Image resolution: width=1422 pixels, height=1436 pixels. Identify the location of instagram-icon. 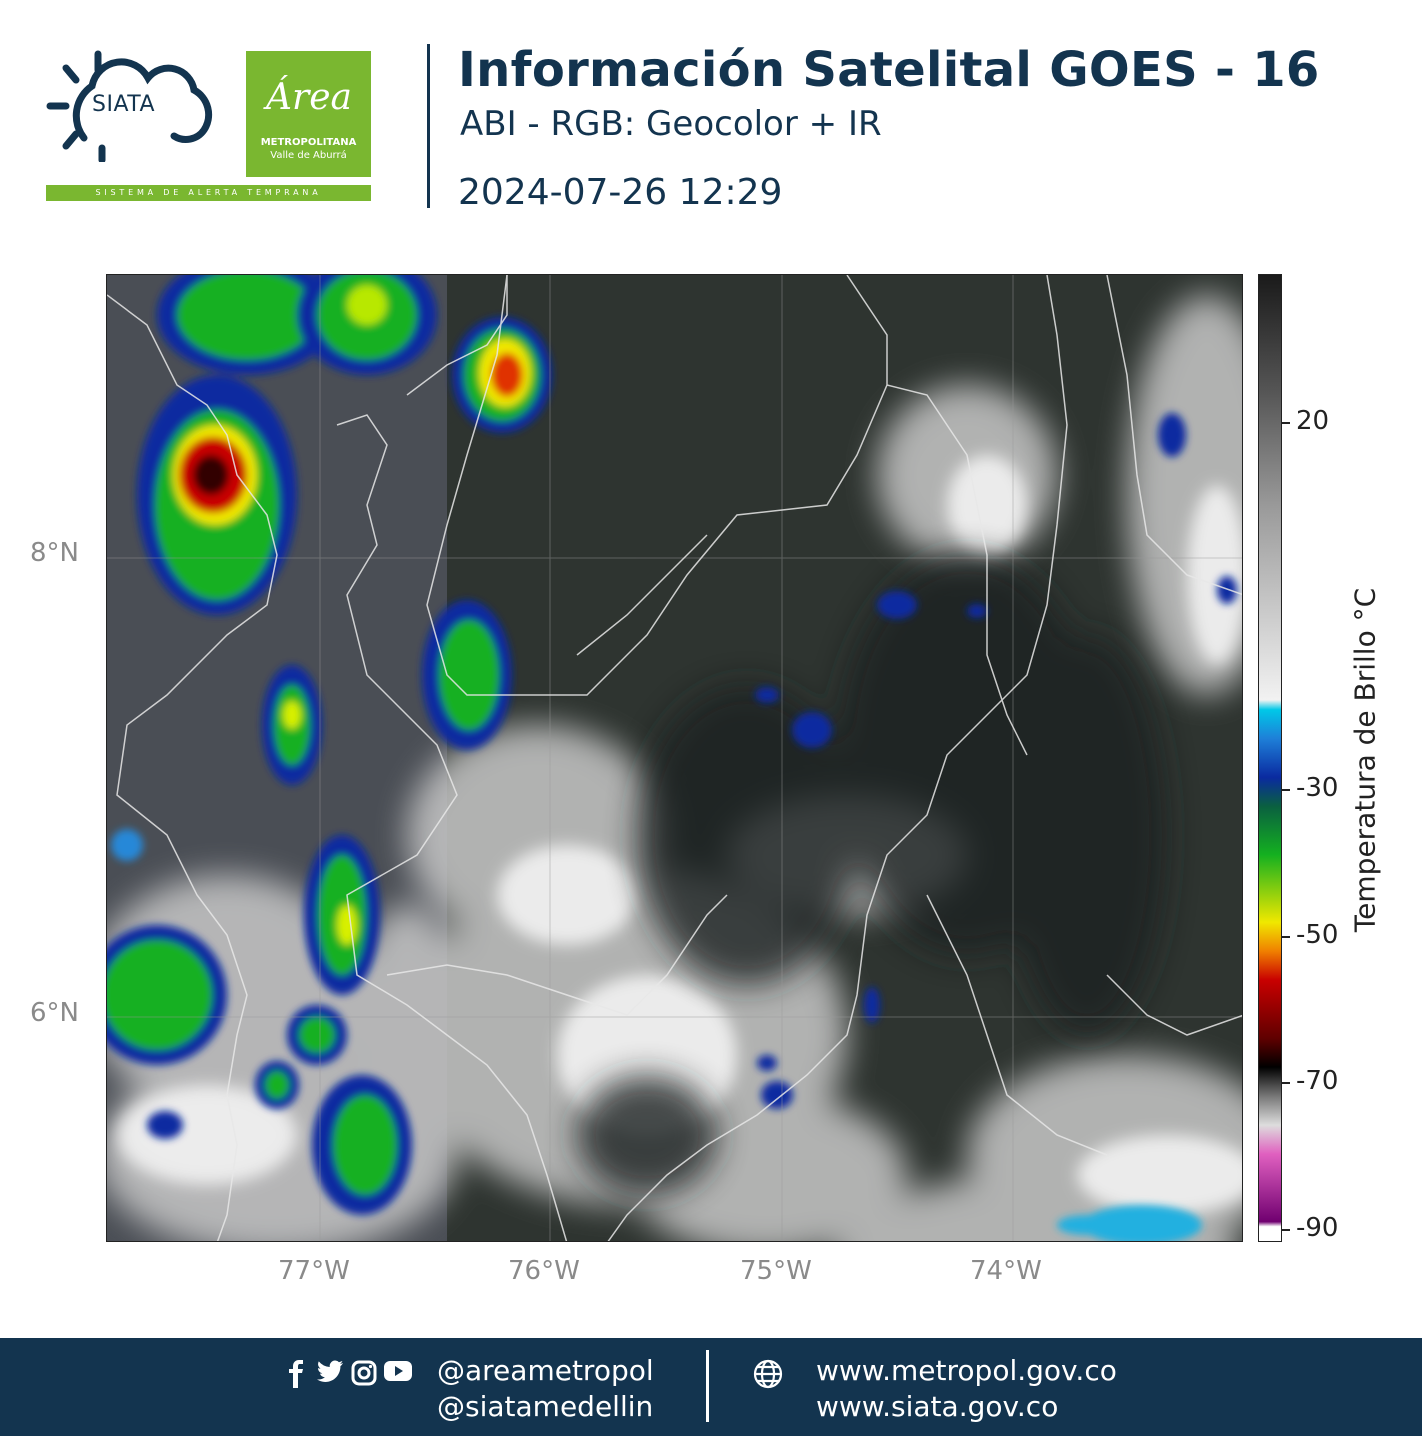
(364, 1374).